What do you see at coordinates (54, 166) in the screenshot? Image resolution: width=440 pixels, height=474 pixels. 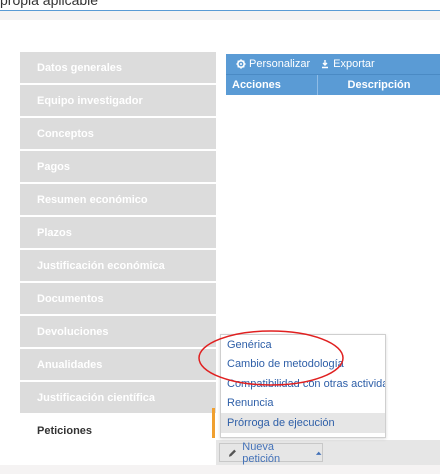 I see `sidebar-item-label: Pagos` at bounding box center [54, 166].